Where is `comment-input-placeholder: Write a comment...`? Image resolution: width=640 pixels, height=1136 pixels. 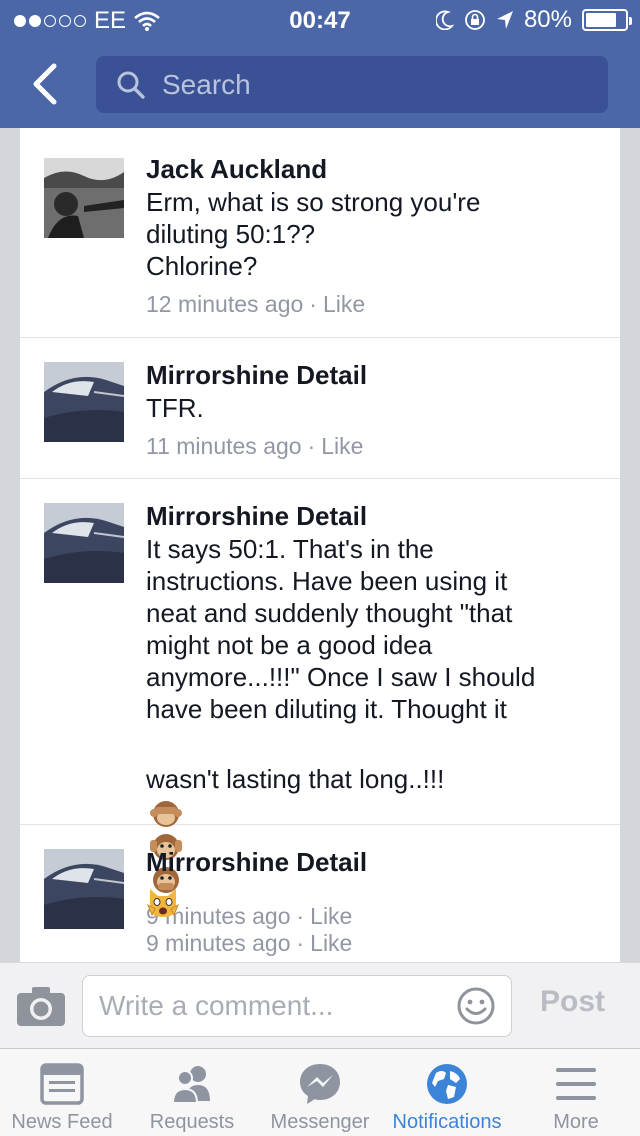 comment-input-placeholder: Write a comment... is located at coordinates (216, 1005).